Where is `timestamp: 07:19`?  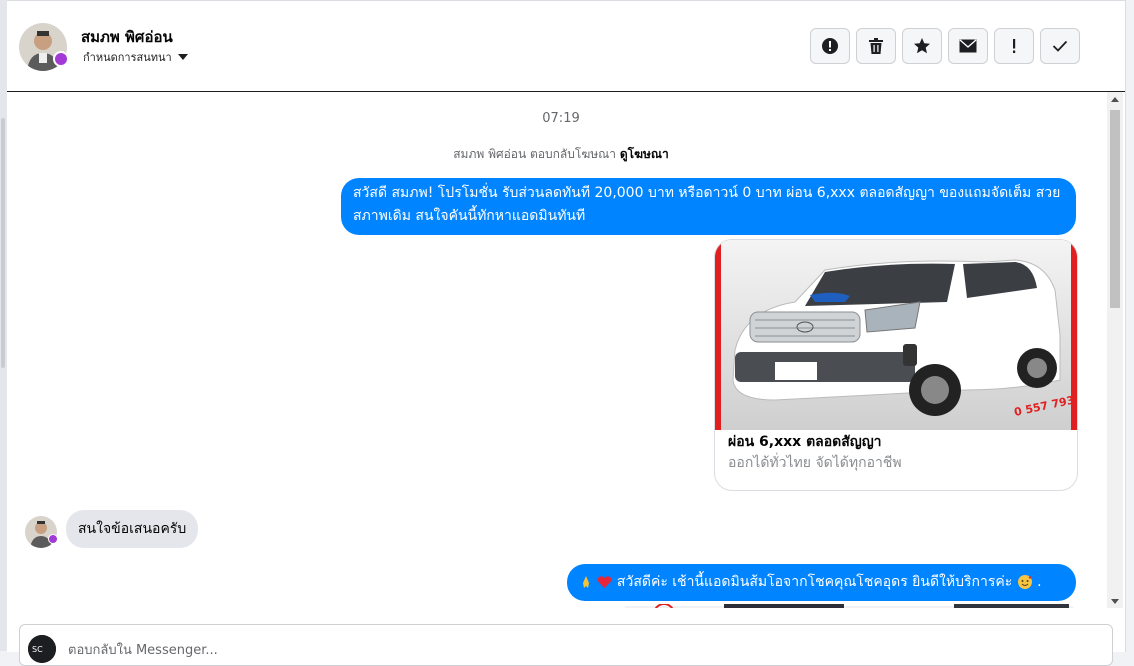
timestamp: 07:19 is located at coordinates (561, 118).